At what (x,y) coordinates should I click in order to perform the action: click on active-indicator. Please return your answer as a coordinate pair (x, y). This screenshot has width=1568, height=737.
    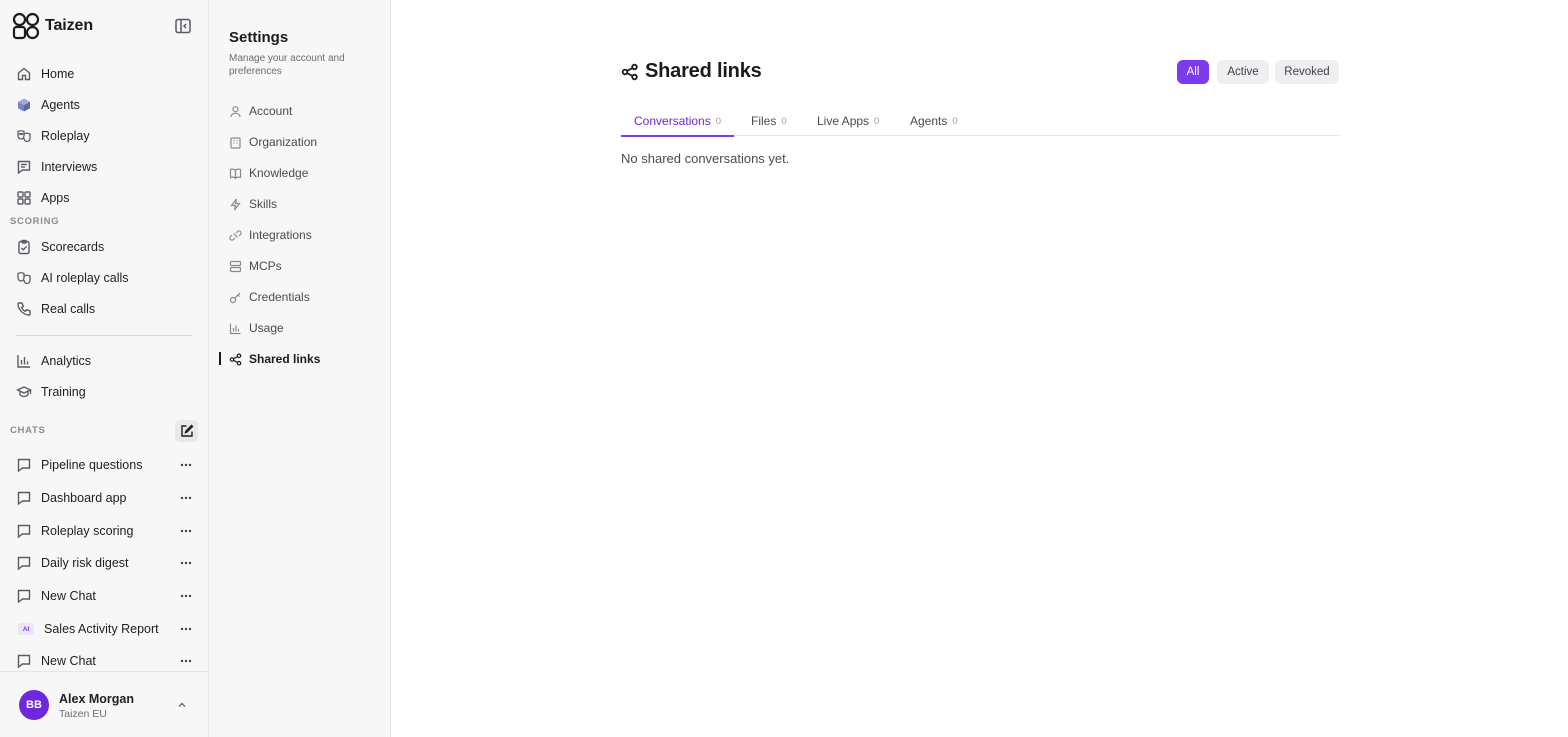
    Looking at the image, I should click on (220, 358).